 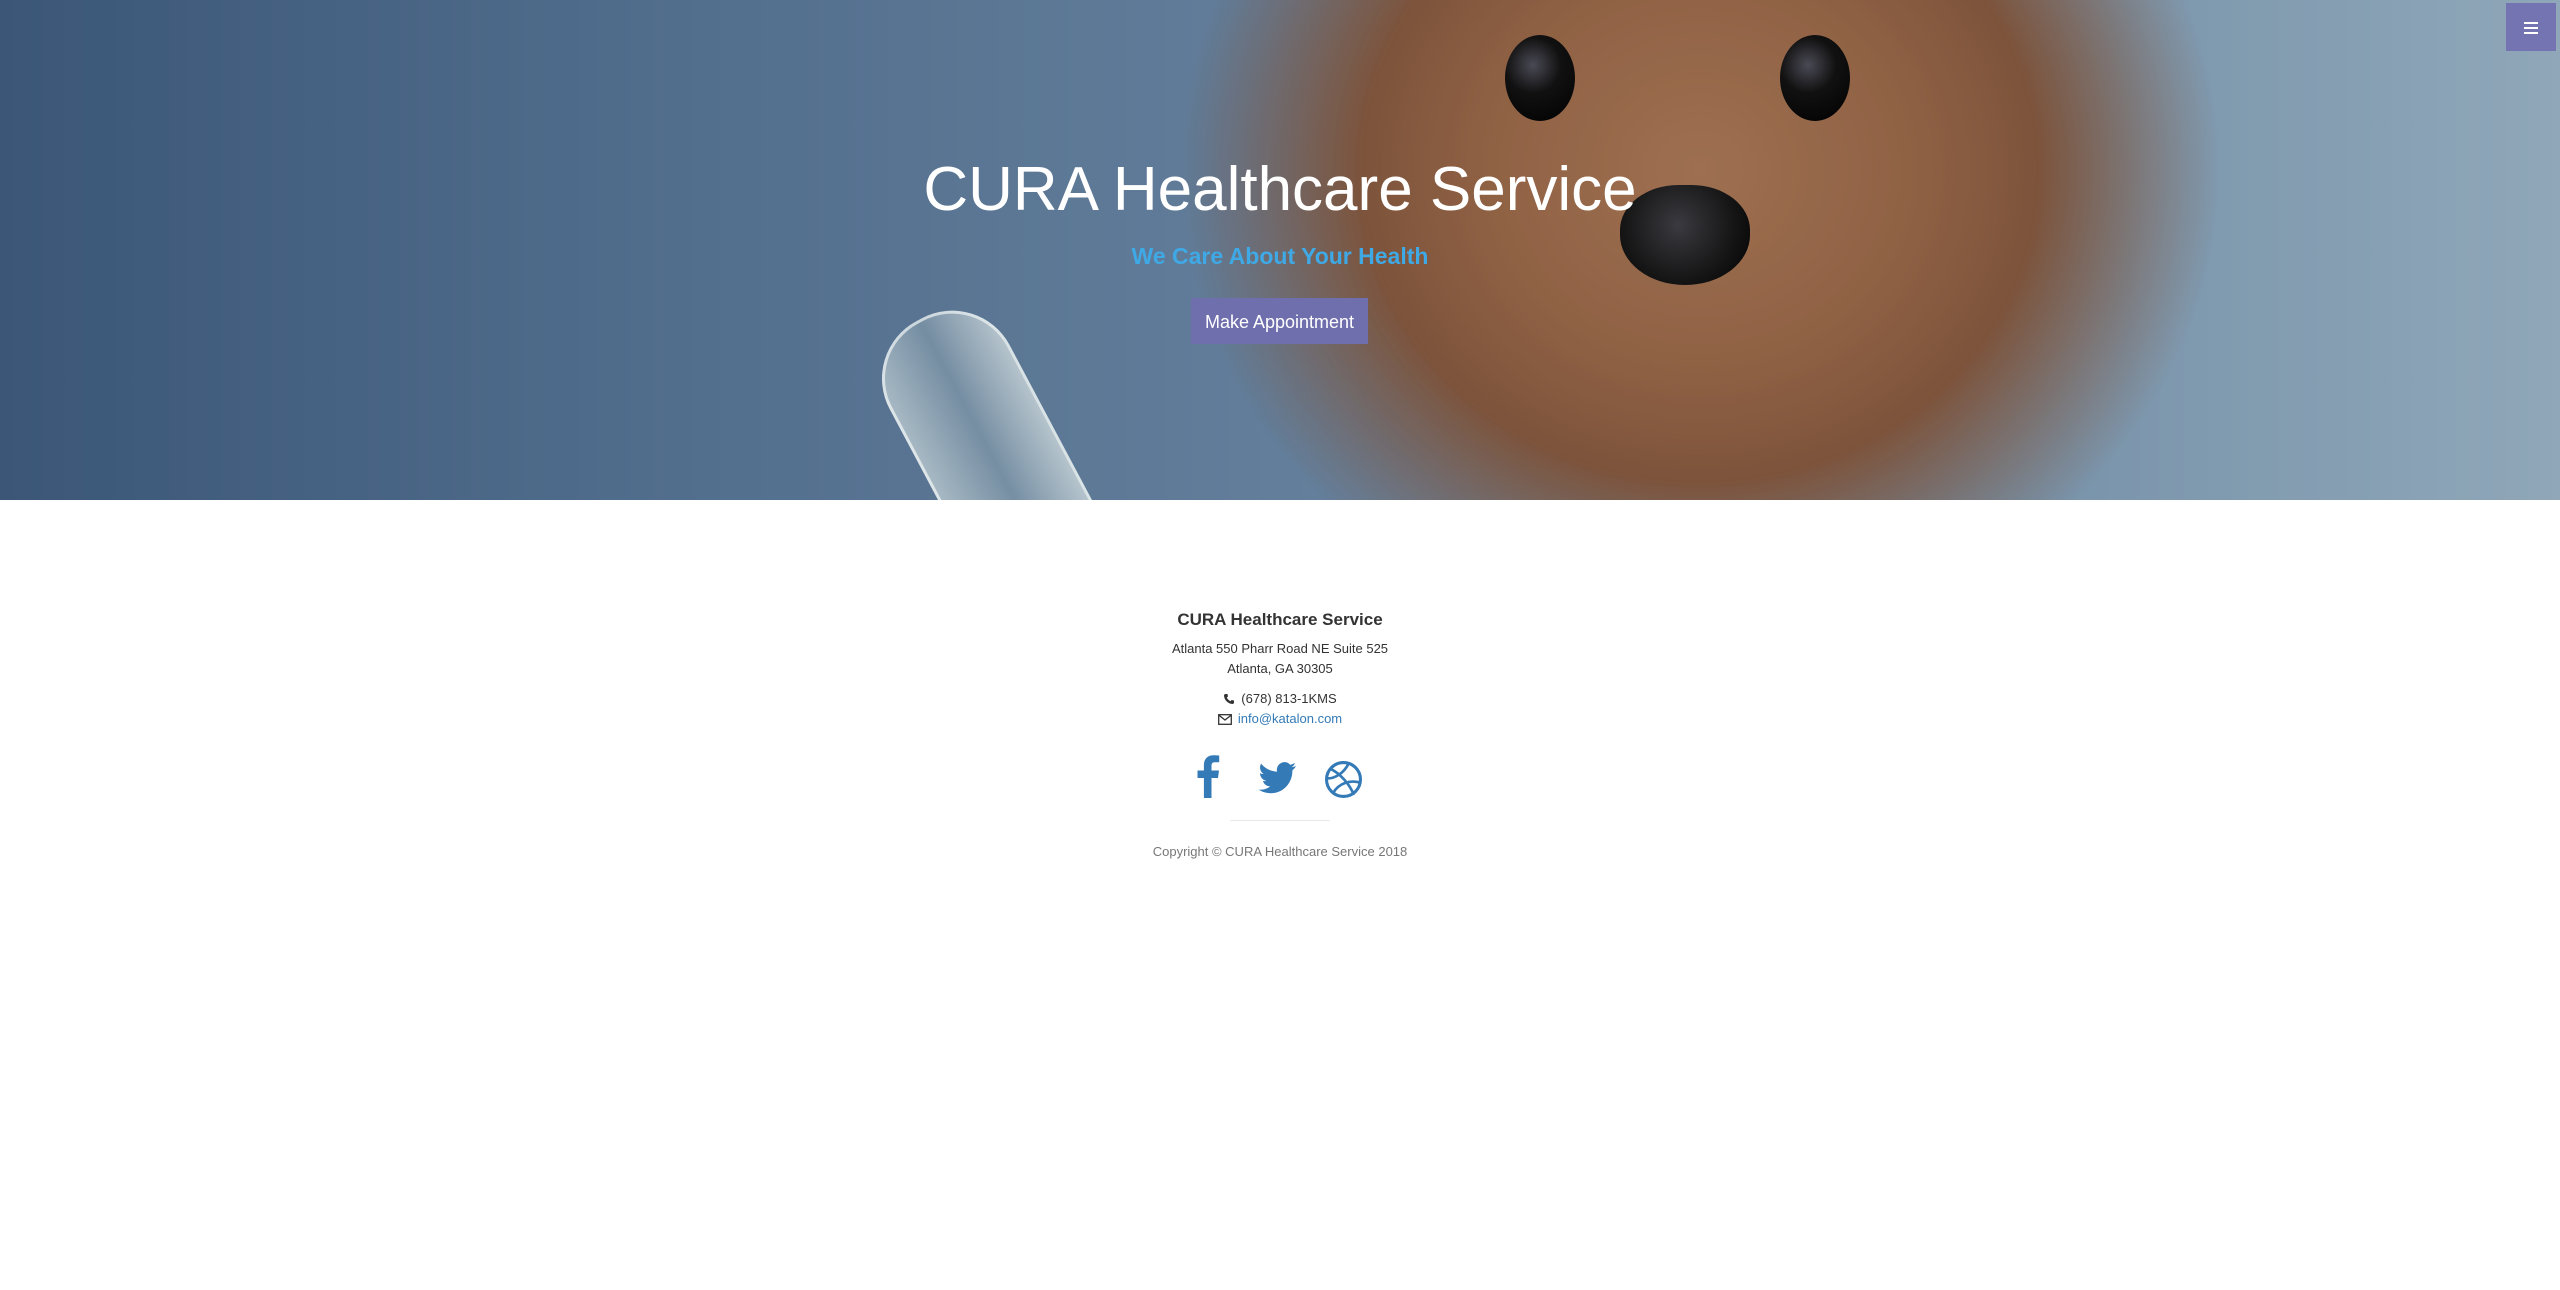 What do you see at coordinates (1280, 648) in the screenshot?
I see `address-line-1: Atlanta 550 Pharr Road NE Suite 525` at bounding box center [1280, 648].